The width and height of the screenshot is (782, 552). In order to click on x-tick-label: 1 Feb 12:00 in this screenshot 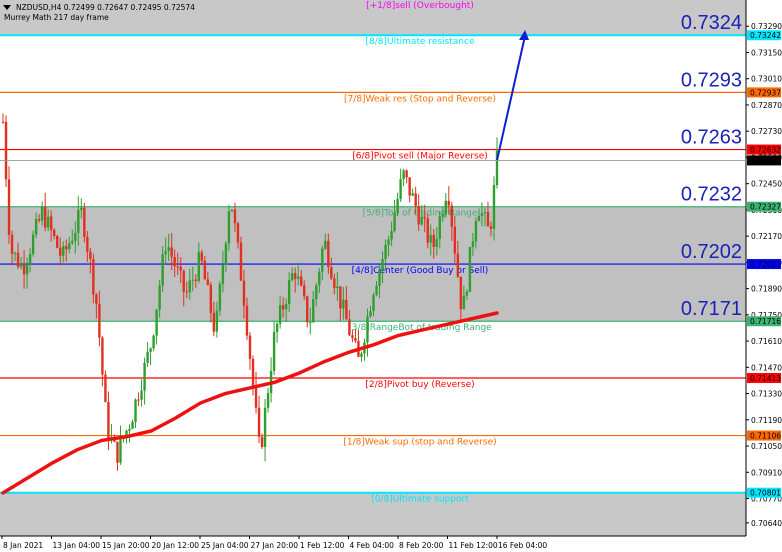, I will do `click(322, 545)`.